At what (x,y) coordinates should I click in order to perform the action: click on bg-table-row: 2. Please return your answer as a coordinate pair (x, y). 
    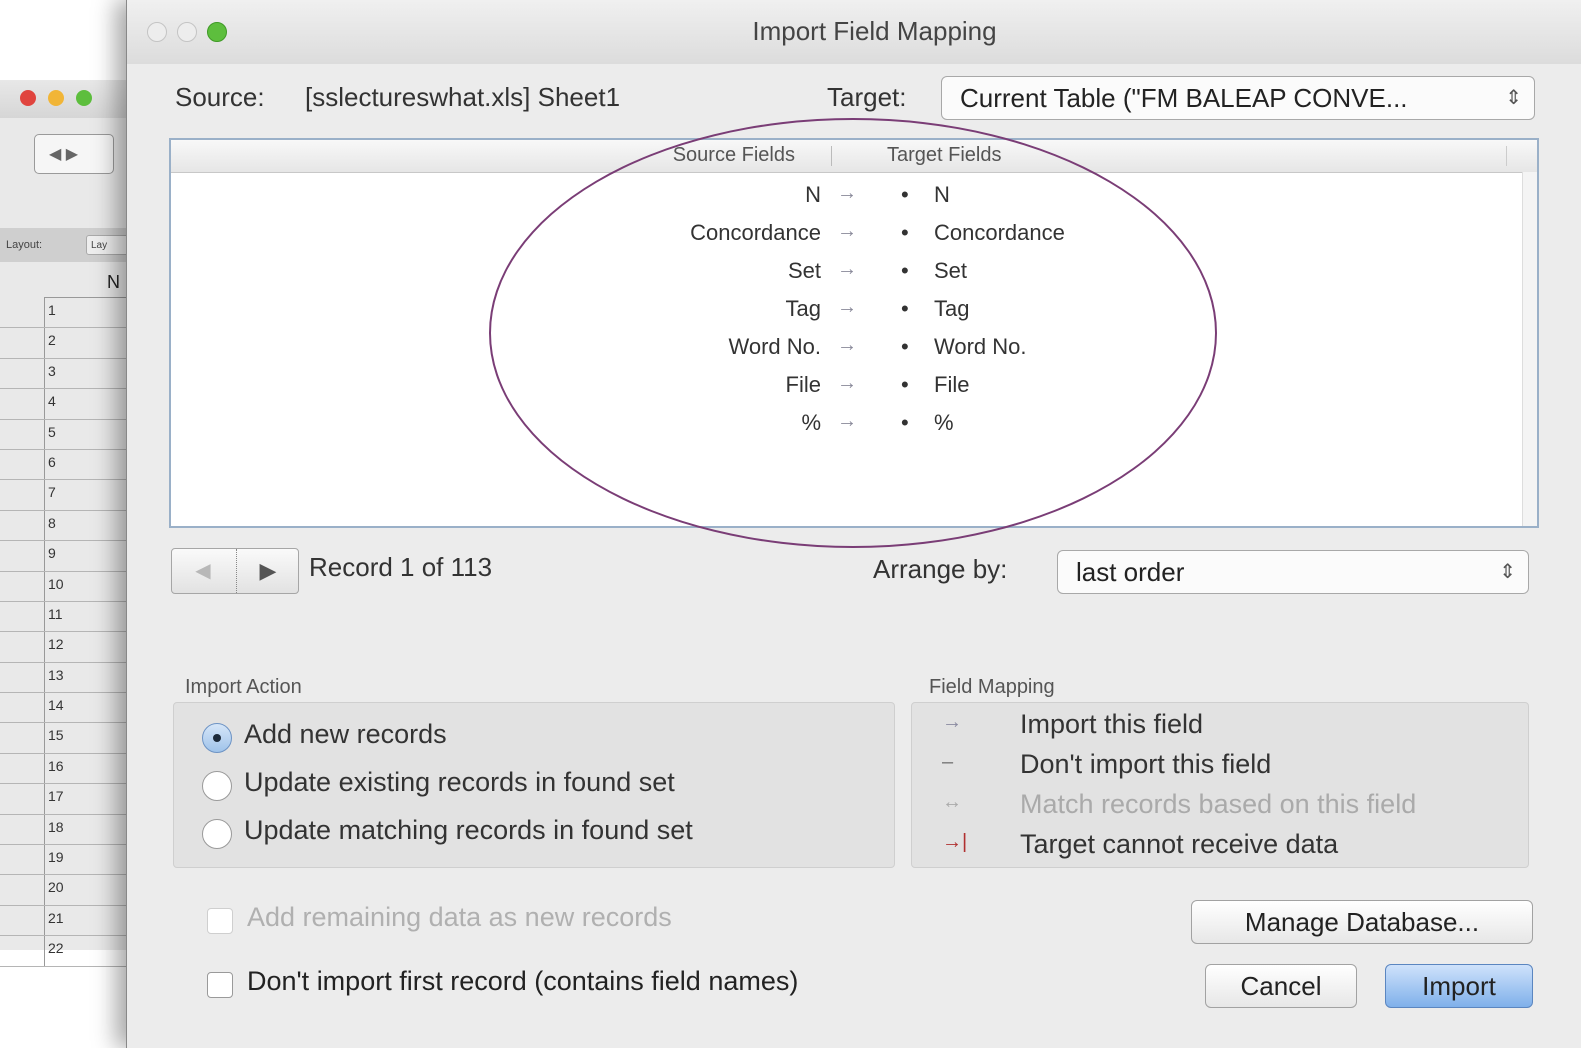
    Looking at the image, I should click on (70, 343).